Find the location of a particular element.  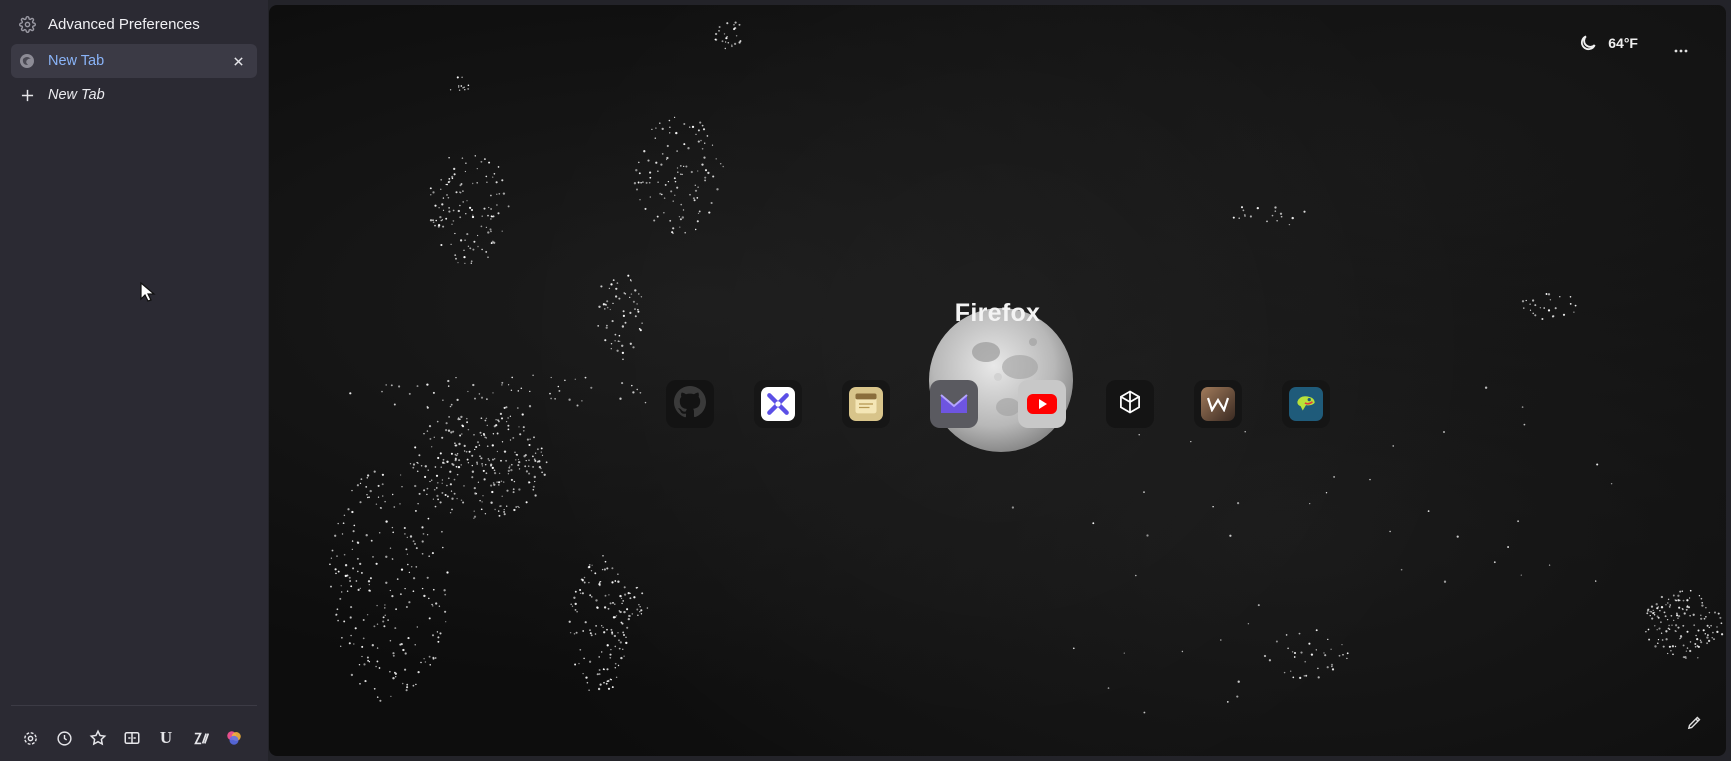

gear-icon is located at coordinates (27, 24).